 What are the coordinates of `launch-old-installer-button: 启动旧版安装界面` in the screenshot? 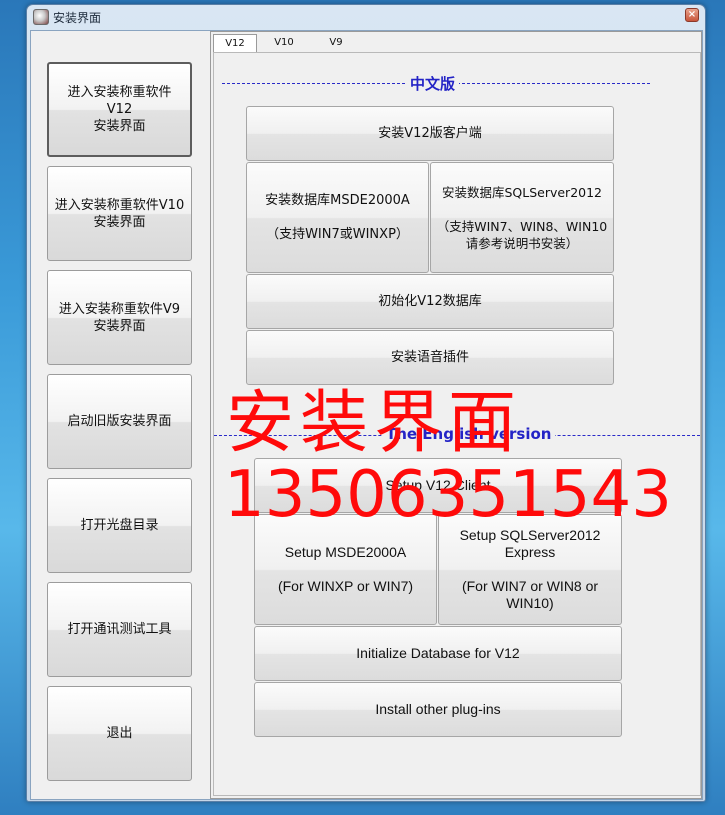 It's located at (119, 421).